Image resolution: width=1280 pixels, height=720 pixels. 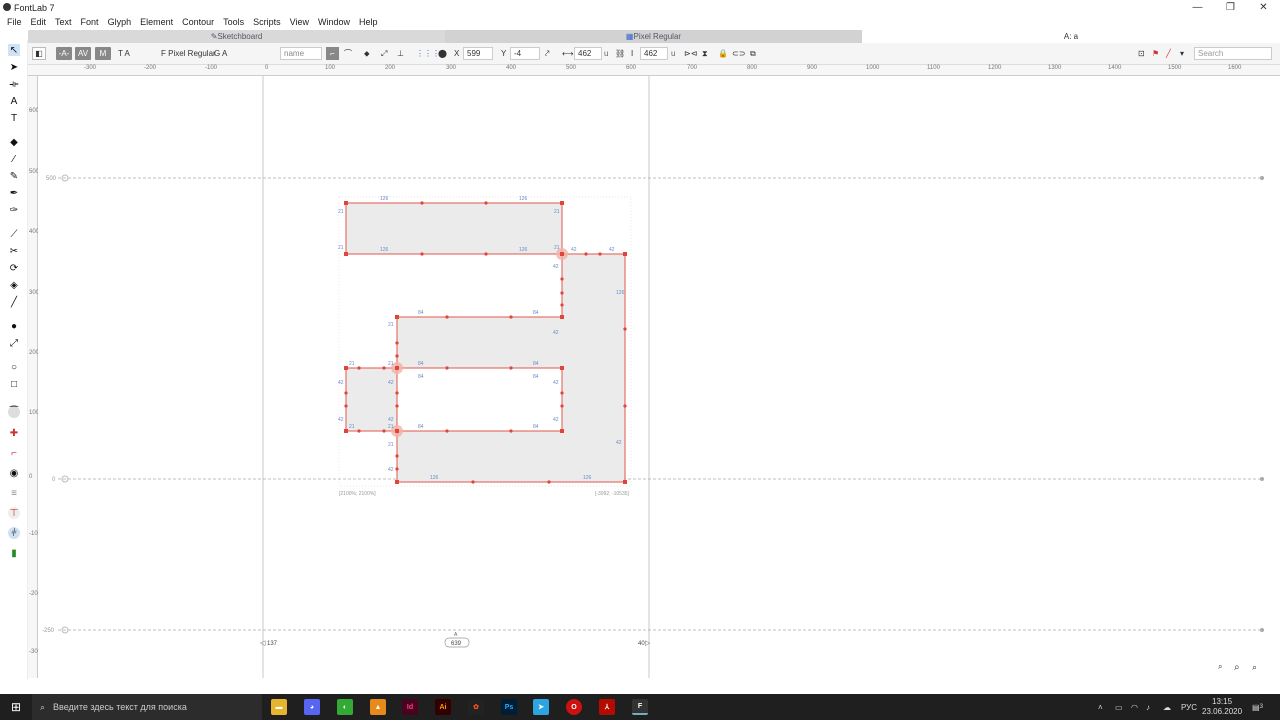 I want to click on pencil-tool-icon: ✎, so click(x=14, y=176).